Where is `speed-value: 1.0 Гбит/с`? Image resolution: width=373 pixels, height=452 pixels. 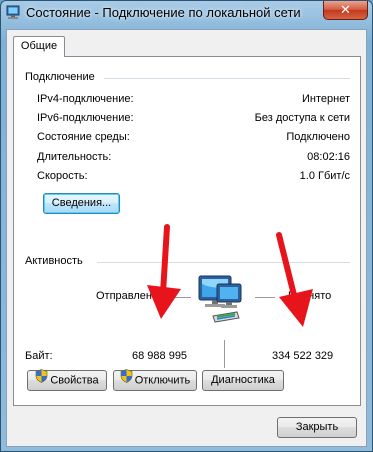 speed-value: 1.0 Гбит/с is located at coordinates (324, 176).